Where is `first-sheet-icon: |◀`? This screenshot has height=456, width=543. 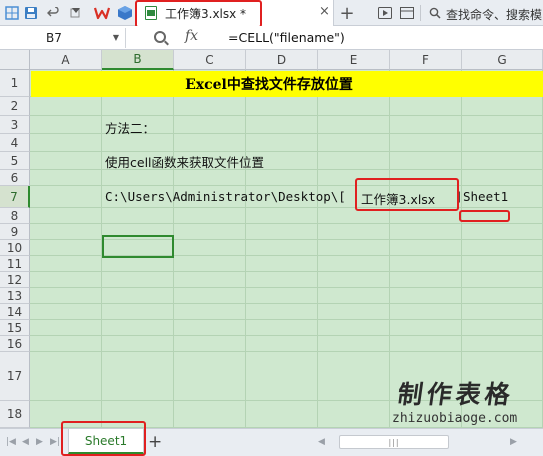 first-sheet-icon: |◀ is located at coordinates (11, 442).